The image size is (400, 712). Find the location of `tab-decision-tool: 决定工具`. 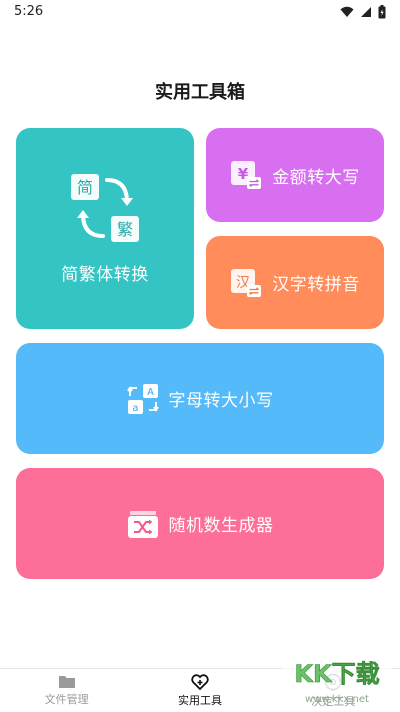

tab-decision-tool: 决定工具 is located at coordinates (333, 690).